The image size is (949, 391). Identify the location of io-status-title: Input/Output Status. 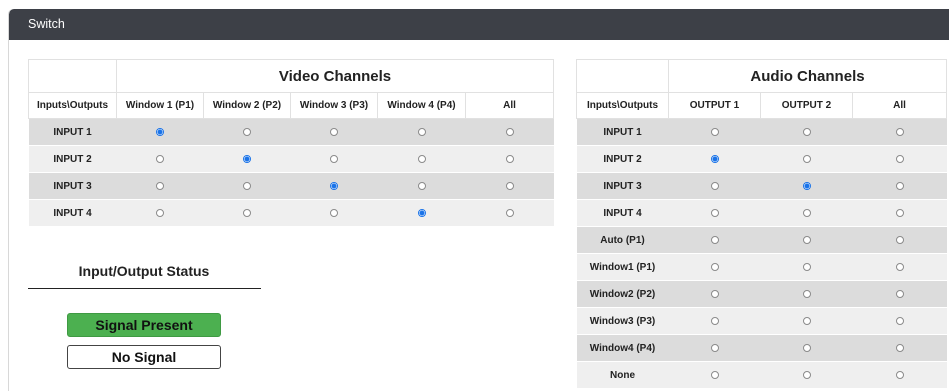
(144, 271).